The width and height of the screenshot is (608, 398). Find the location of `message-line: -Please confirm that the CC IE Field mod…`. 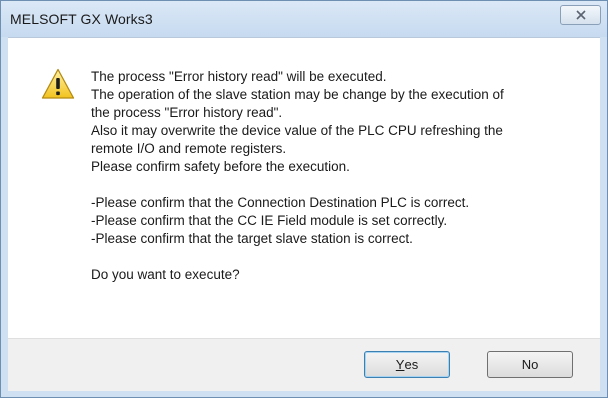

message-line: -Please confirm that the CC IE Field mod… is located at coordinates (269, 220).